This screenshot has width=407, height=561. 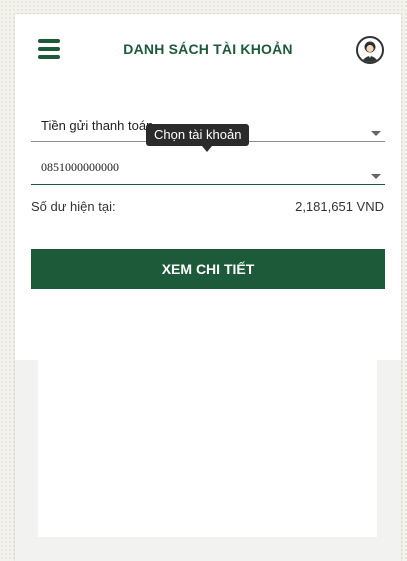 I want to click on page-title: DANH SÁCH TÀI KHOẢN, so click(x=208, y=49).